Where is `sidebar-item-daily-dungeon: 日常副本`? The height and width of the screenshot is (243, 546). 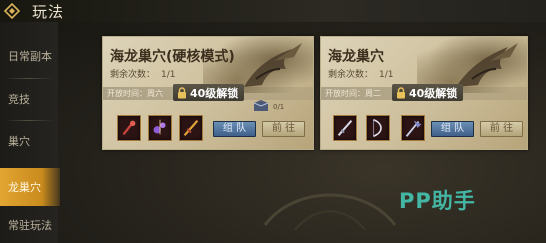 sidebar-item-daily-dungeon: 日常副本 is located at coordinates (30, 56).